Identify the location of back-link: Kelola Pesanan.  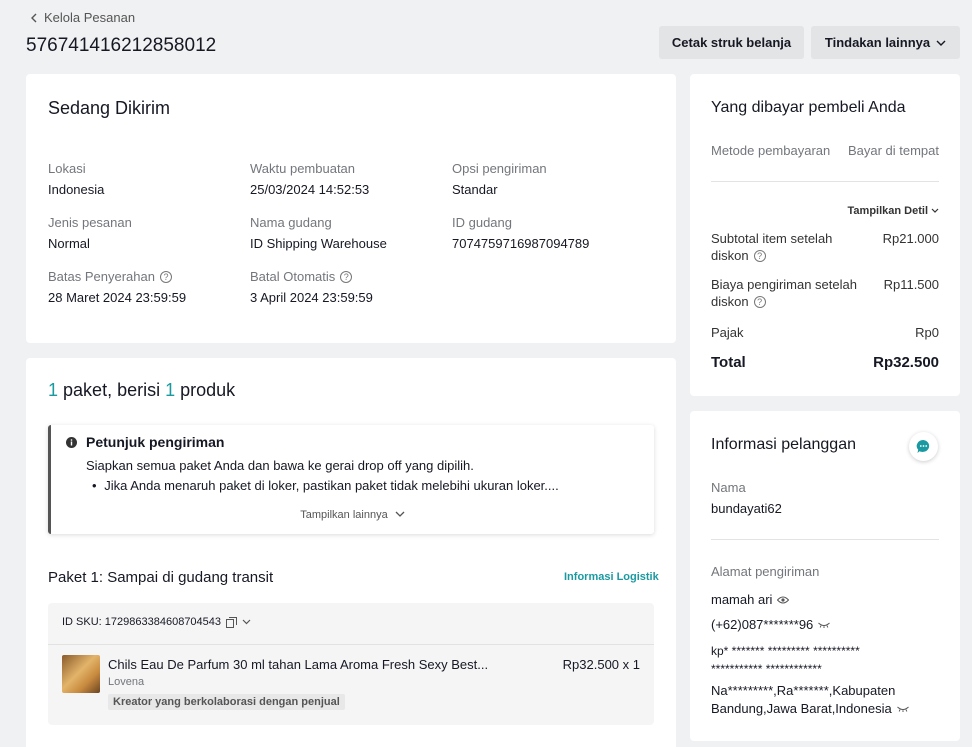
(82, 17).